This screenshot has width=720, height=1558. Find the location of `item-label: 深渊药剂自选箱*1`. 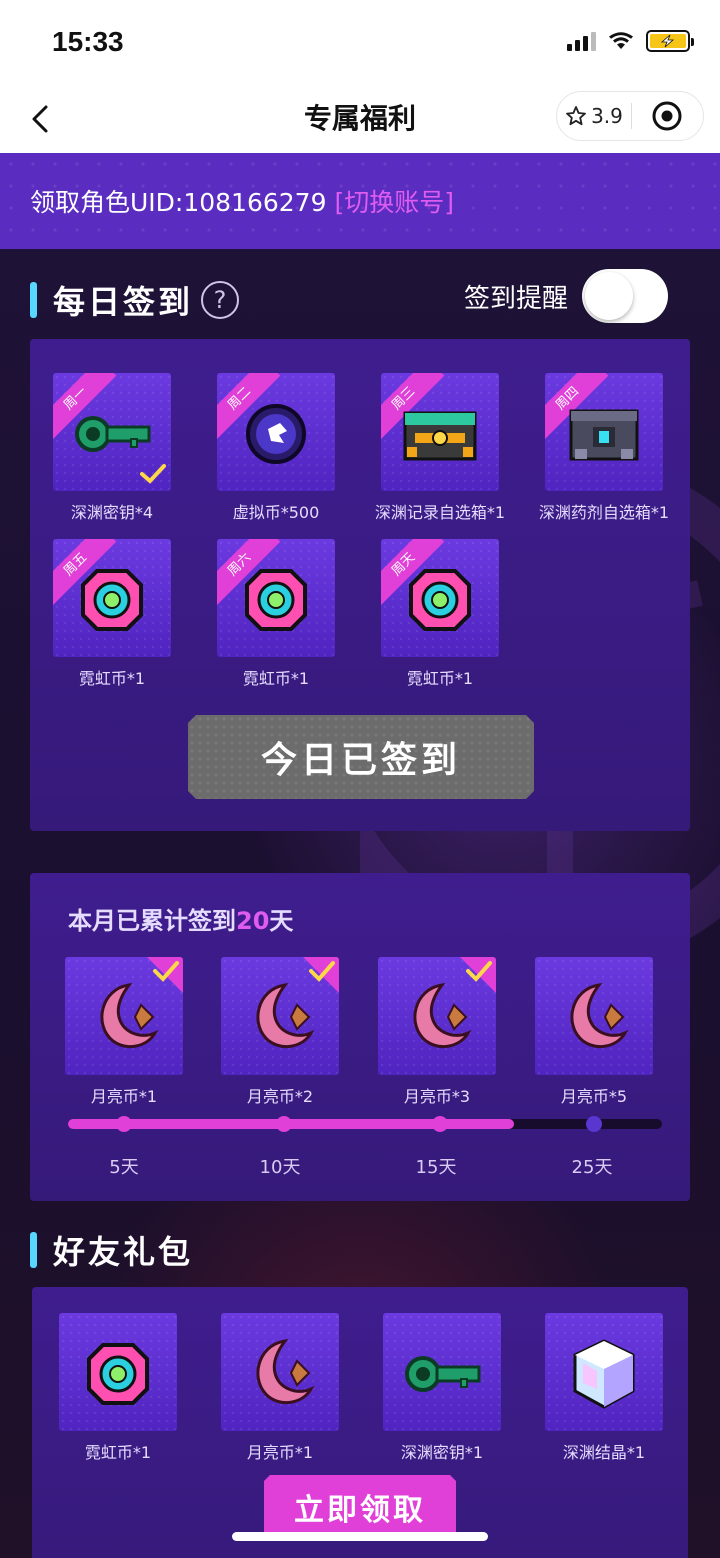

item-label: 深渊药剂自选箱*1 is located at coordinates (604, 512).